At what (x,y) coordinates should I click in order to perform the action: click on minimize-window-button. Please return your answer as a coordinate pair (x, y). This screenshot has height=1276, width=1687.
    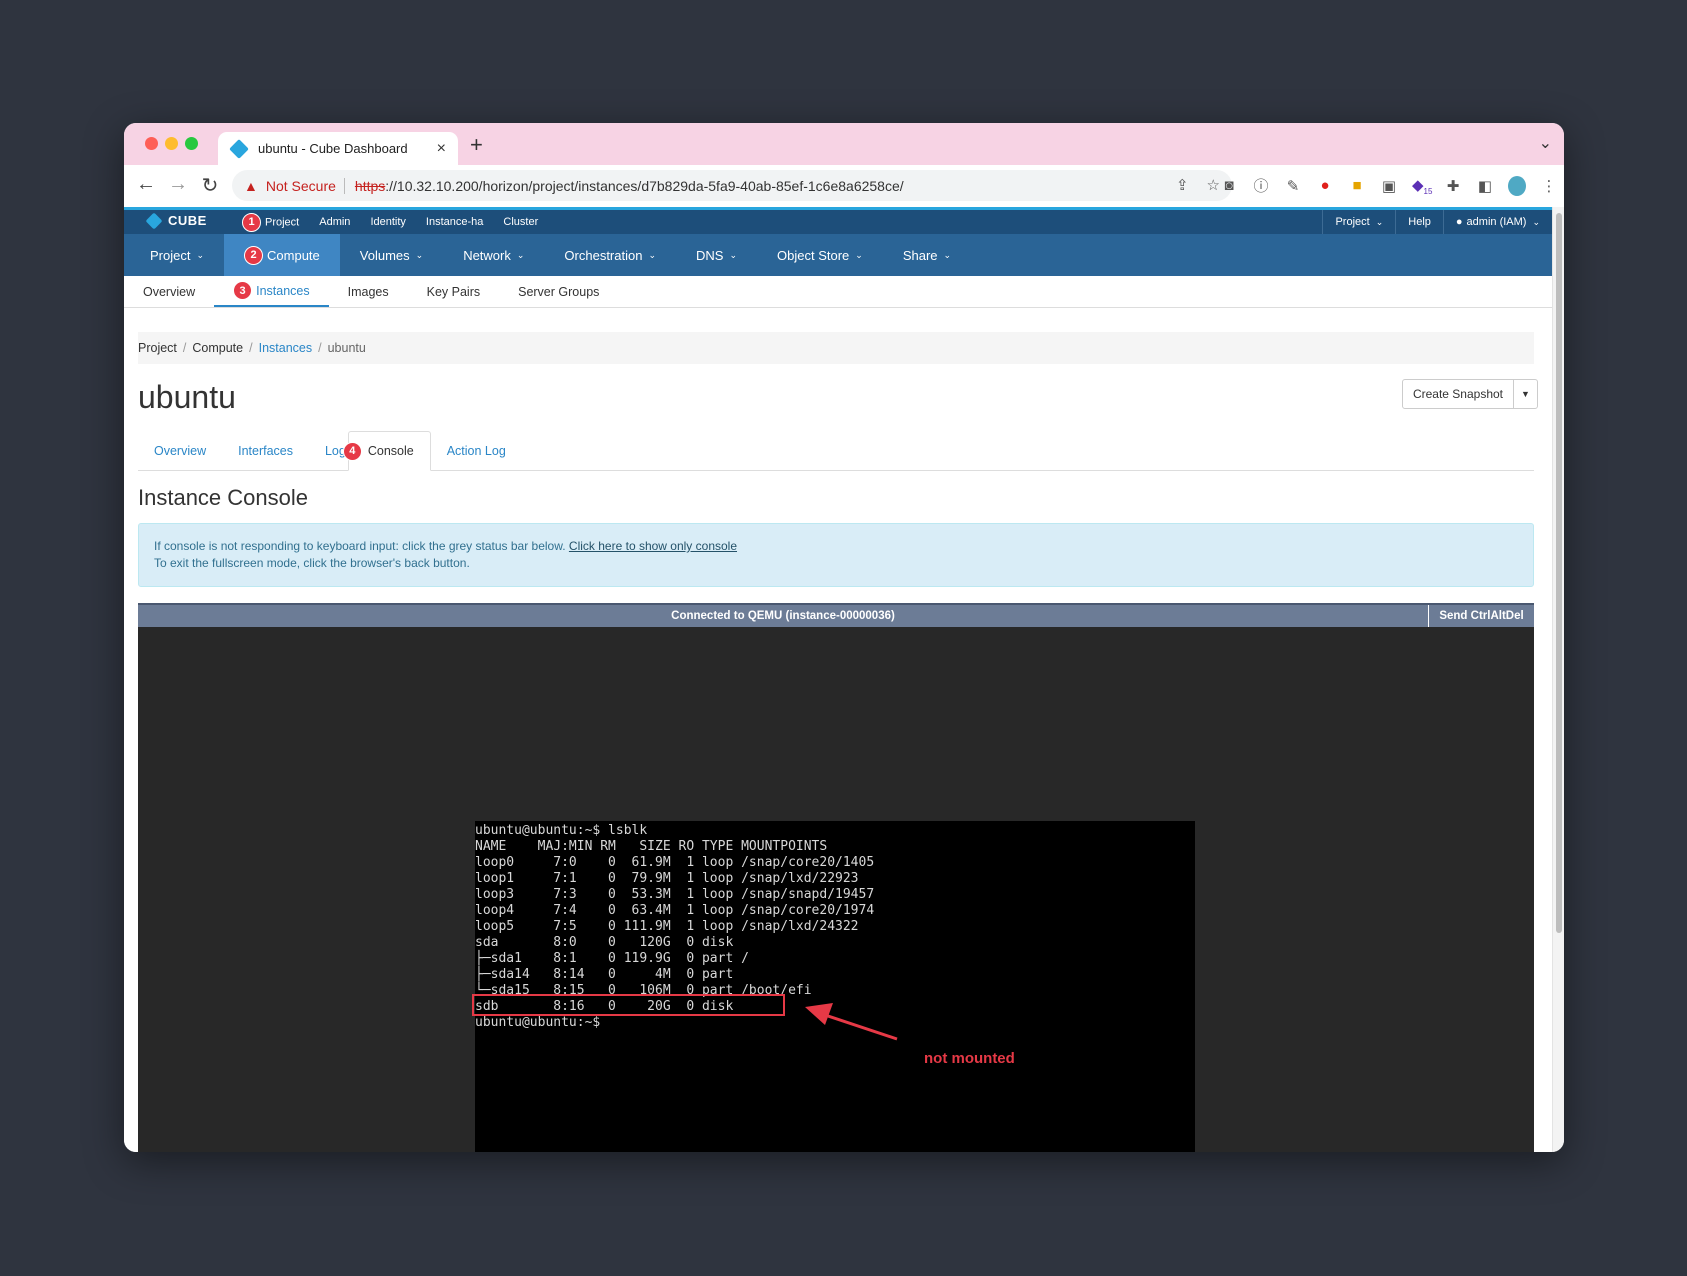
    Looking at the image, I should click on (171, 143).